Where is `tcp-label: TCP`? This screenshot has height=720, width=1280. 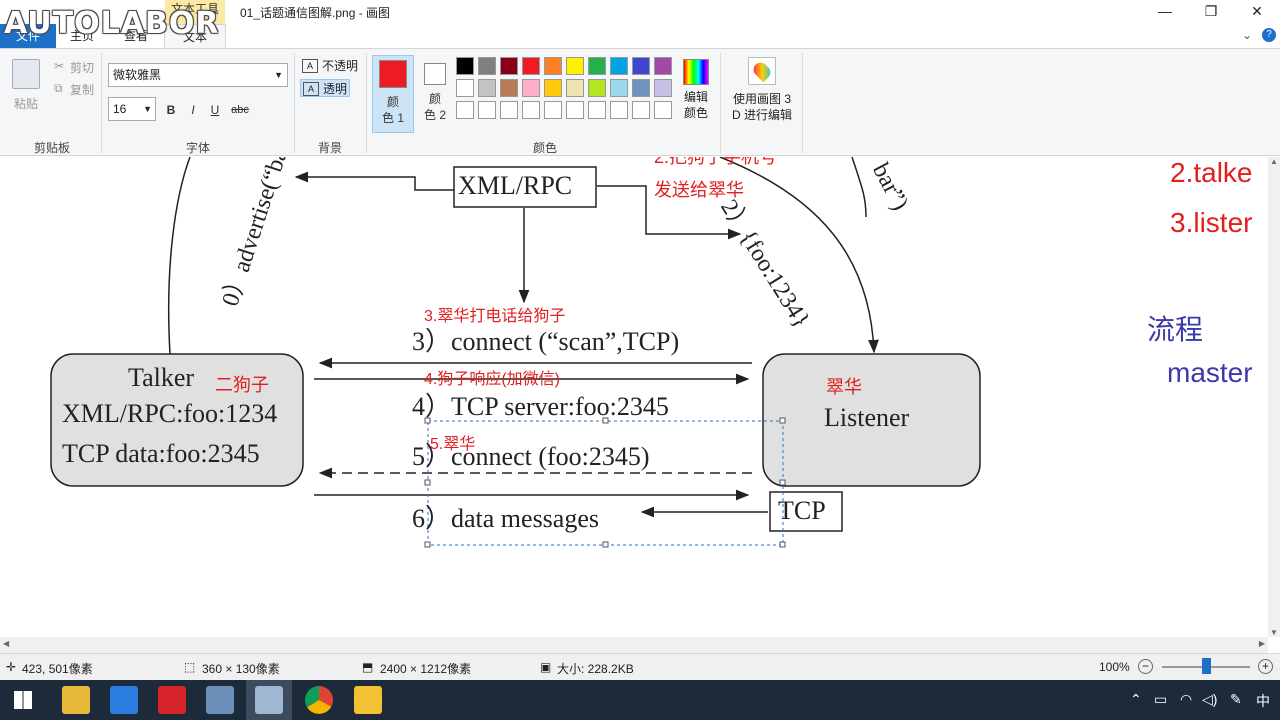
tcp-label: TCP is located at coordinates (802, 510).